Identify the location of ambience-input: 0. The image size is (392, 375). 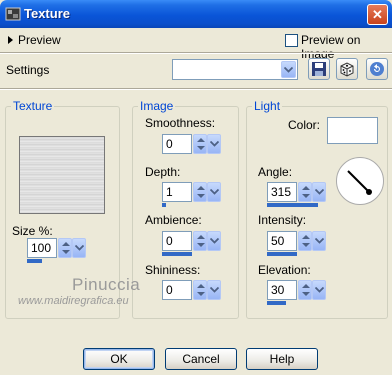
(177, 241).